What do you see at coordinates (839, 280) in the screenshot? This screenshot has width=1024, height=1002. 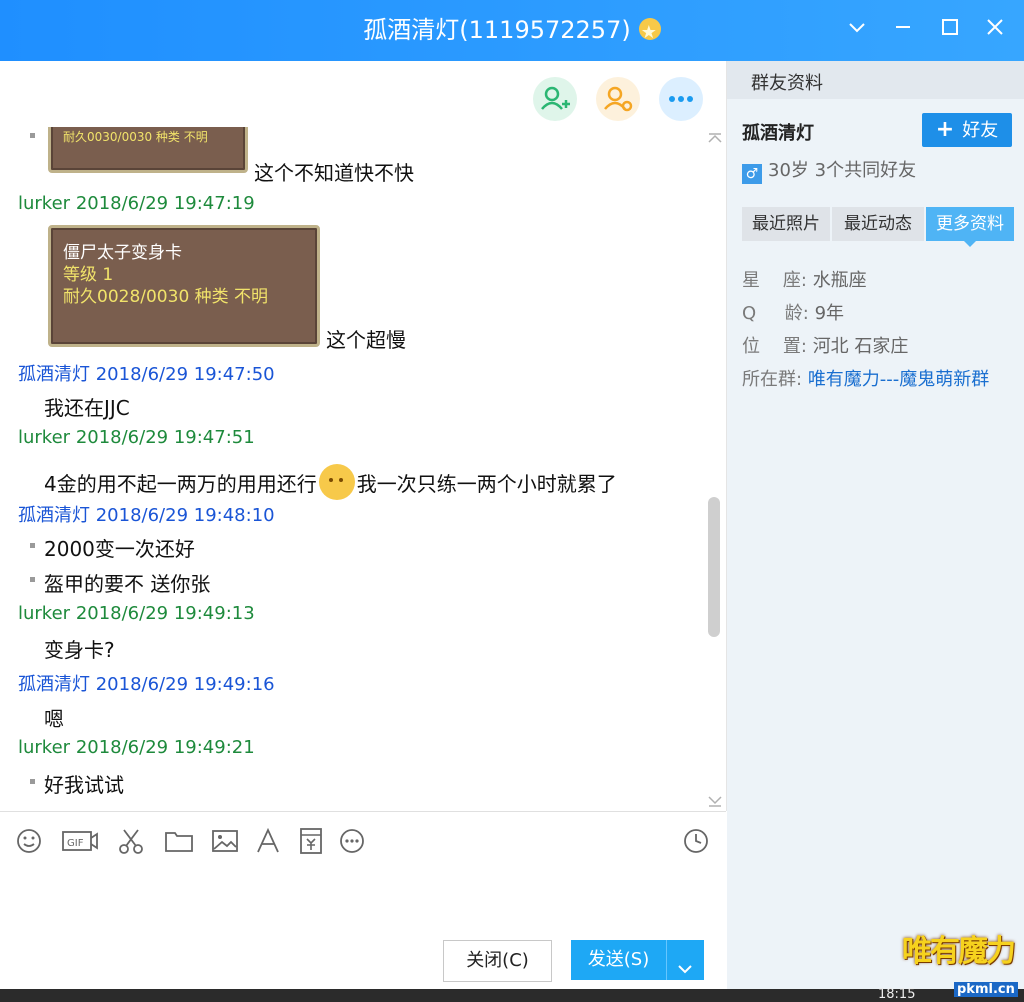 I see `info-value: 水瓶座` at bounding box center [839, 280].